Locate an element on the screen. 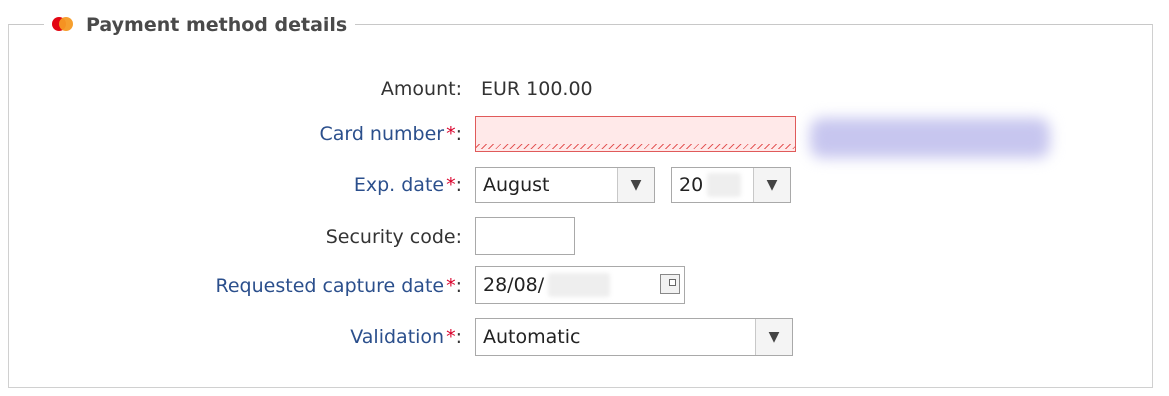  security-code-input is located at coordinates (525, 236).